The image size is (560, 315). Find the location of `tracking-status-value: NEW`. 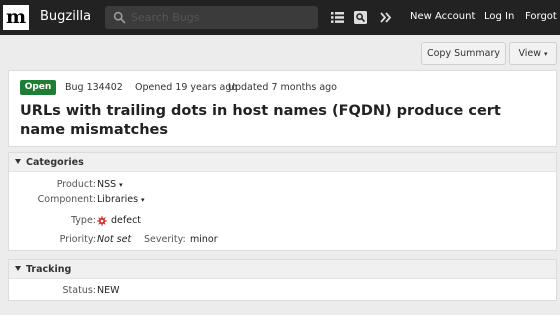

tracking-status-value: NEW is located at coordinates (108, 290).